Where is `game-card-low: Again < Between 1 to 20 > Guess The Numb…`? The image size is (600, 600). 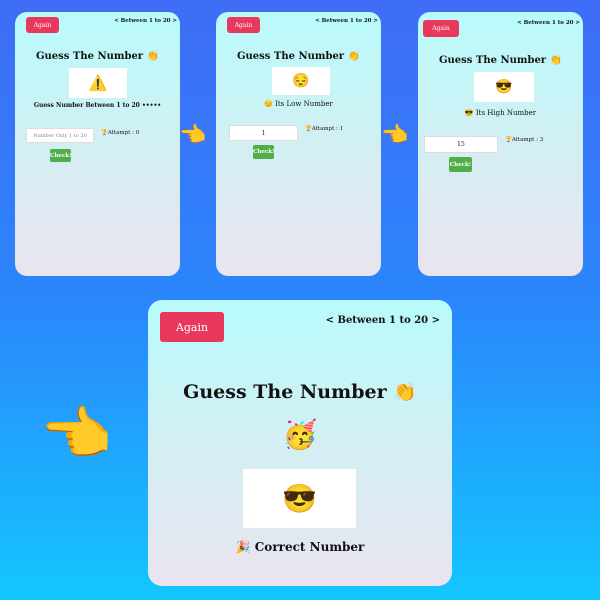 game-card-low: Again < Between 1 to 20 > Guess The Numb… is located at coordinates (298, 144).